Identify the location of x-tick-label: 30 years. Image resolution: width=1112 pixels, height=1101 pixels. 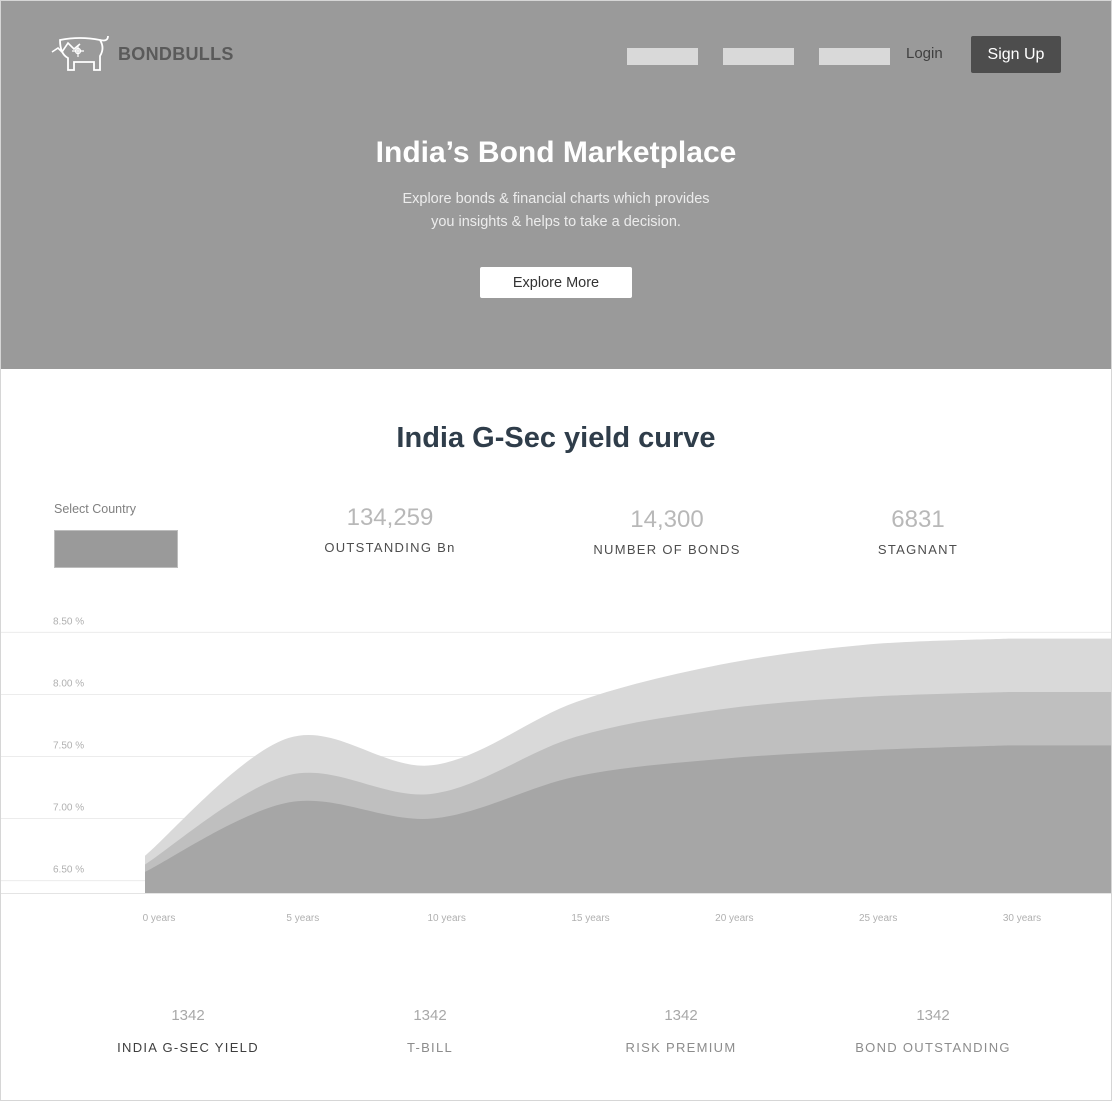
(1022, 918).